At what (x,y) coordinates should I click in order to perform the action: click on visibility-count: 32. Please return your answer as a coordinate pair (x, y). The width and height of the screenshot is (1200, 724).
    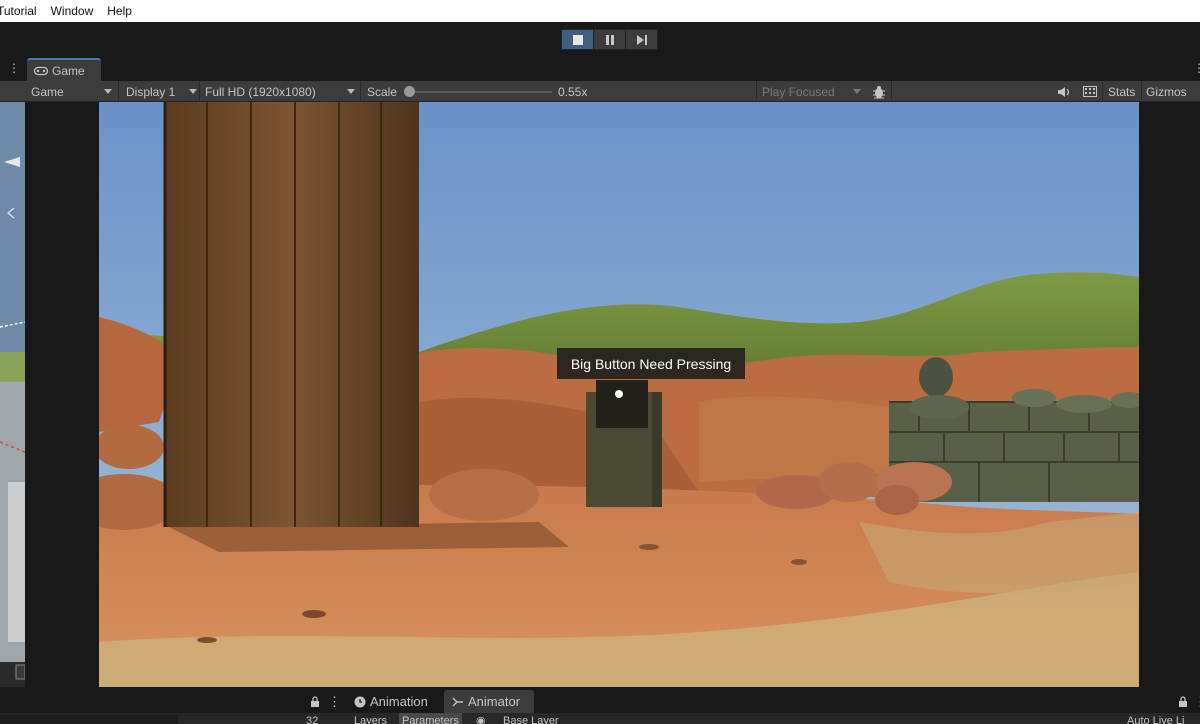
    Looking at the image, I should click on (312, 719).